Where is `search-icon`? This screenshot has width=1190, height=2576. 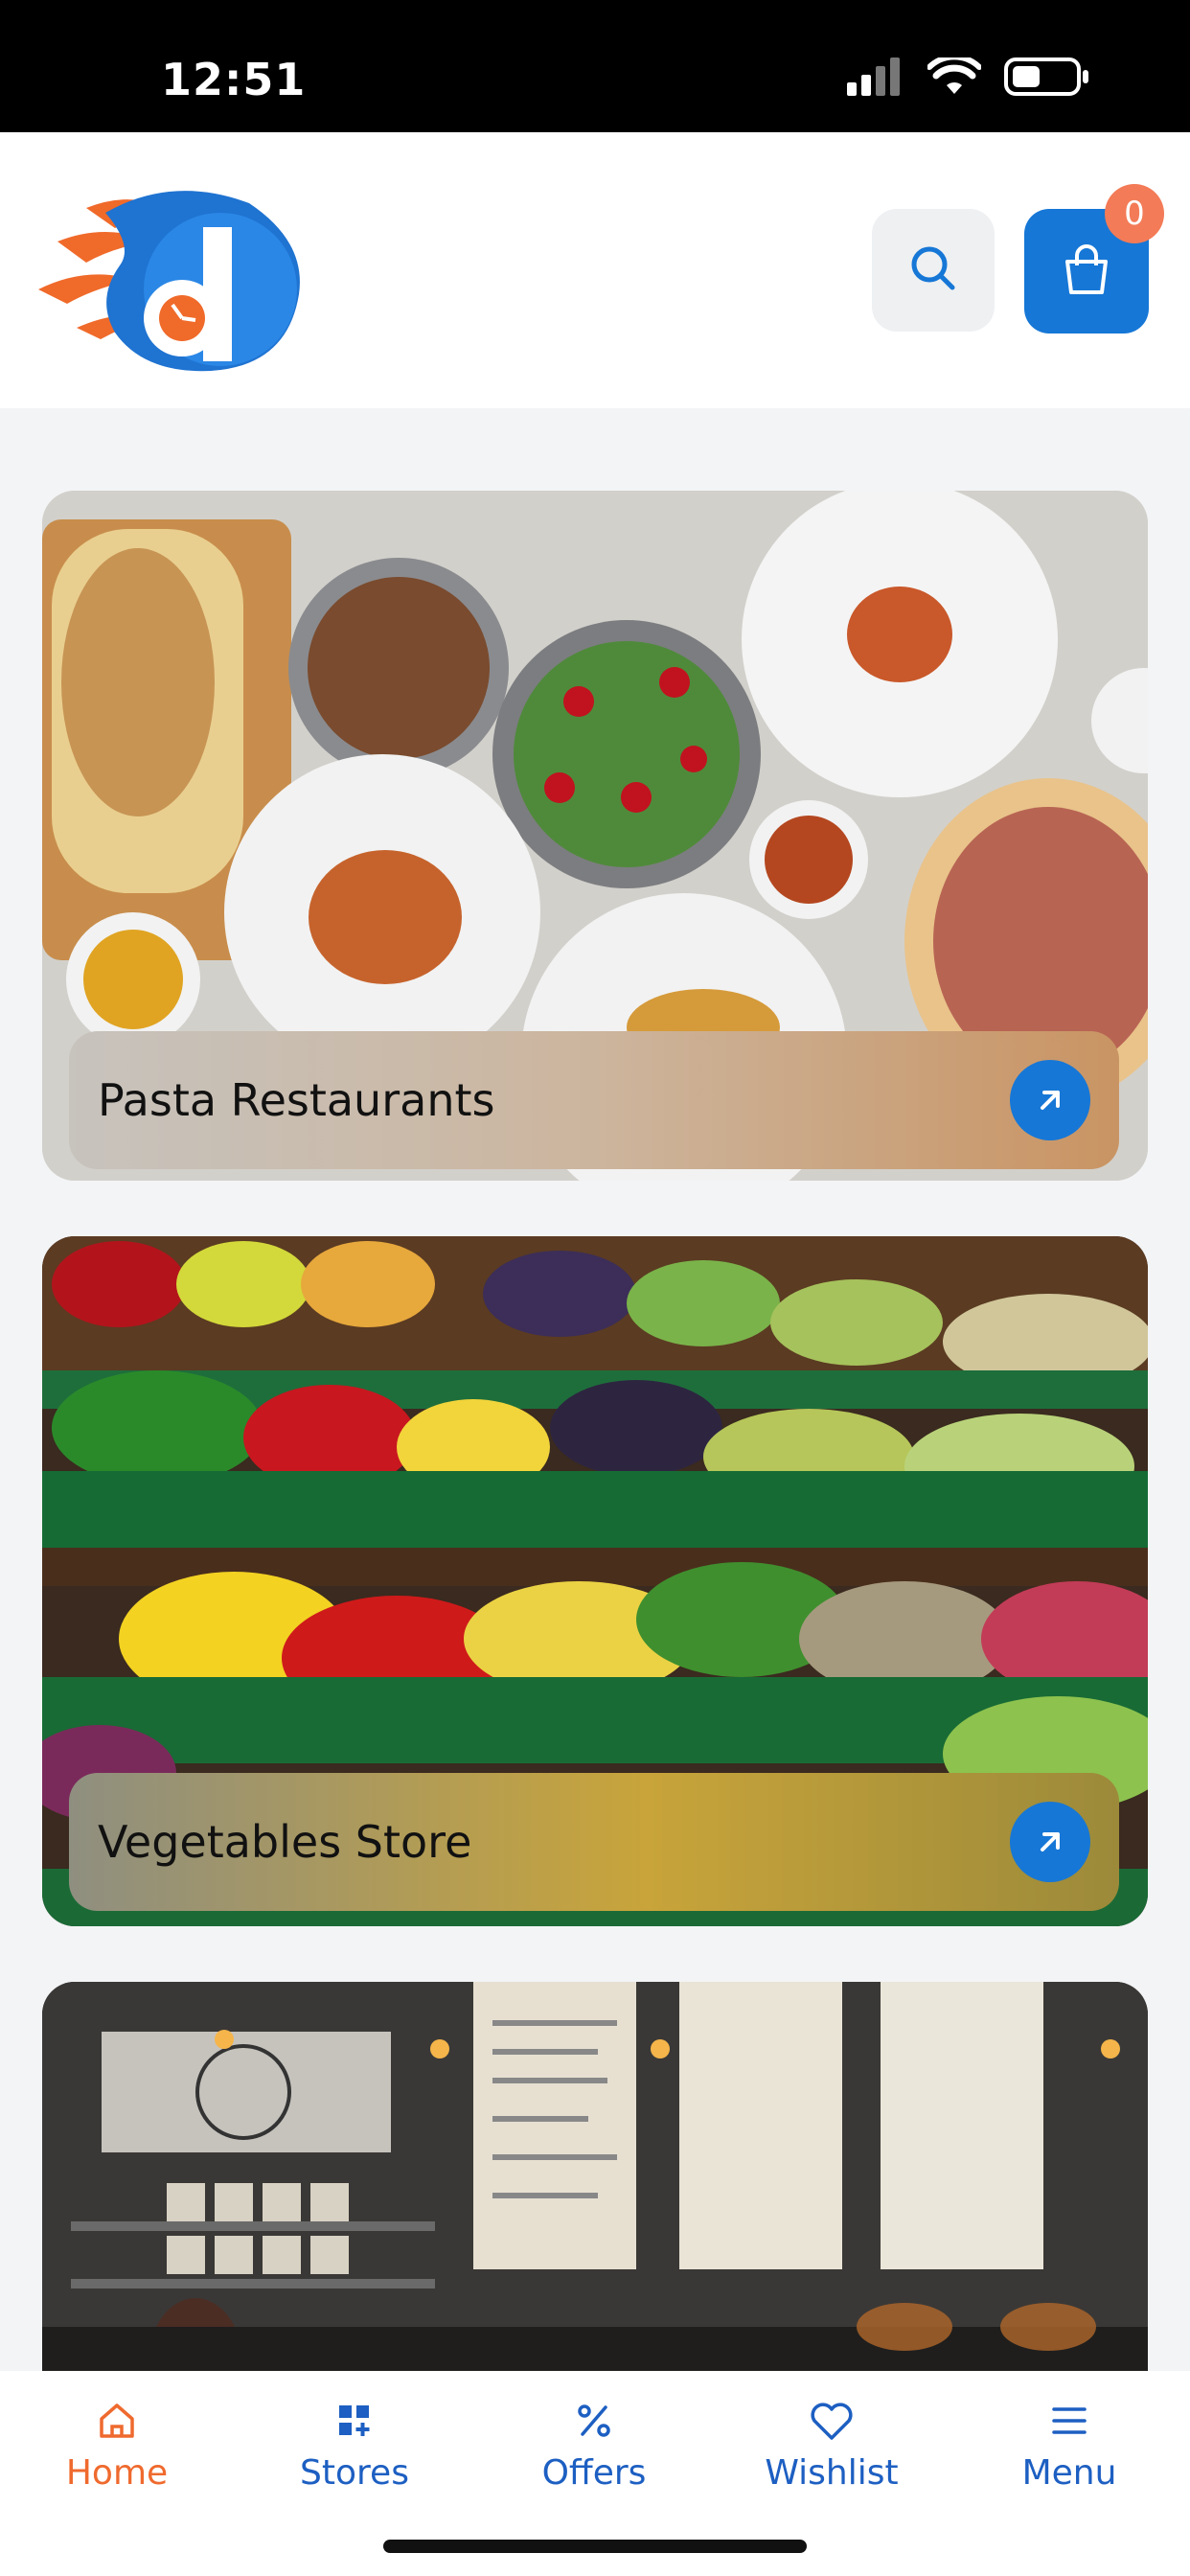 search-icon is located at coordinates (933, 270).